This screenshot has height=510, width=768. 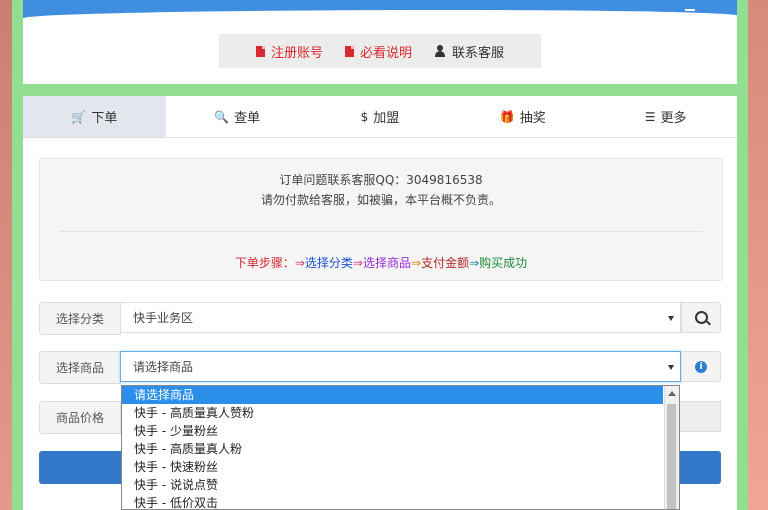 I want to click on background-right, so click(x=758, y=255).